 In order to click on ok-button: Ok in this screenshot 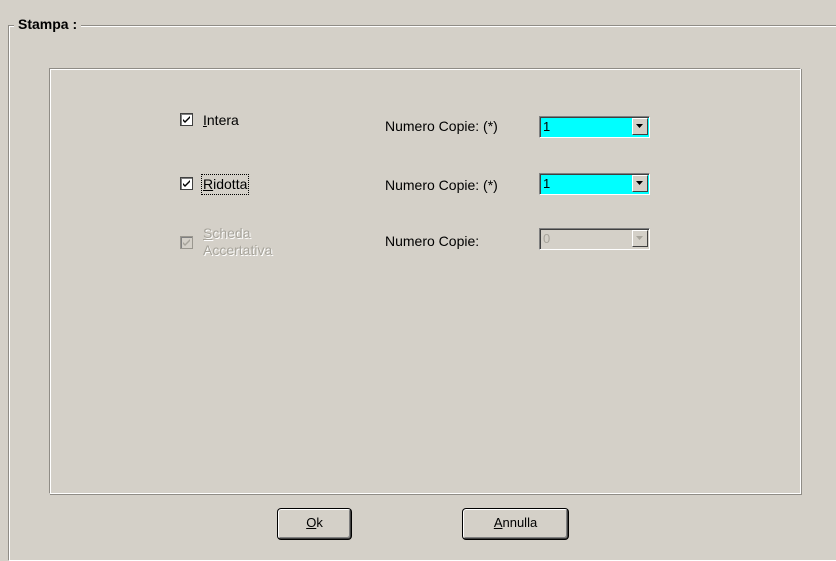, I will do `click(314, 524)`.